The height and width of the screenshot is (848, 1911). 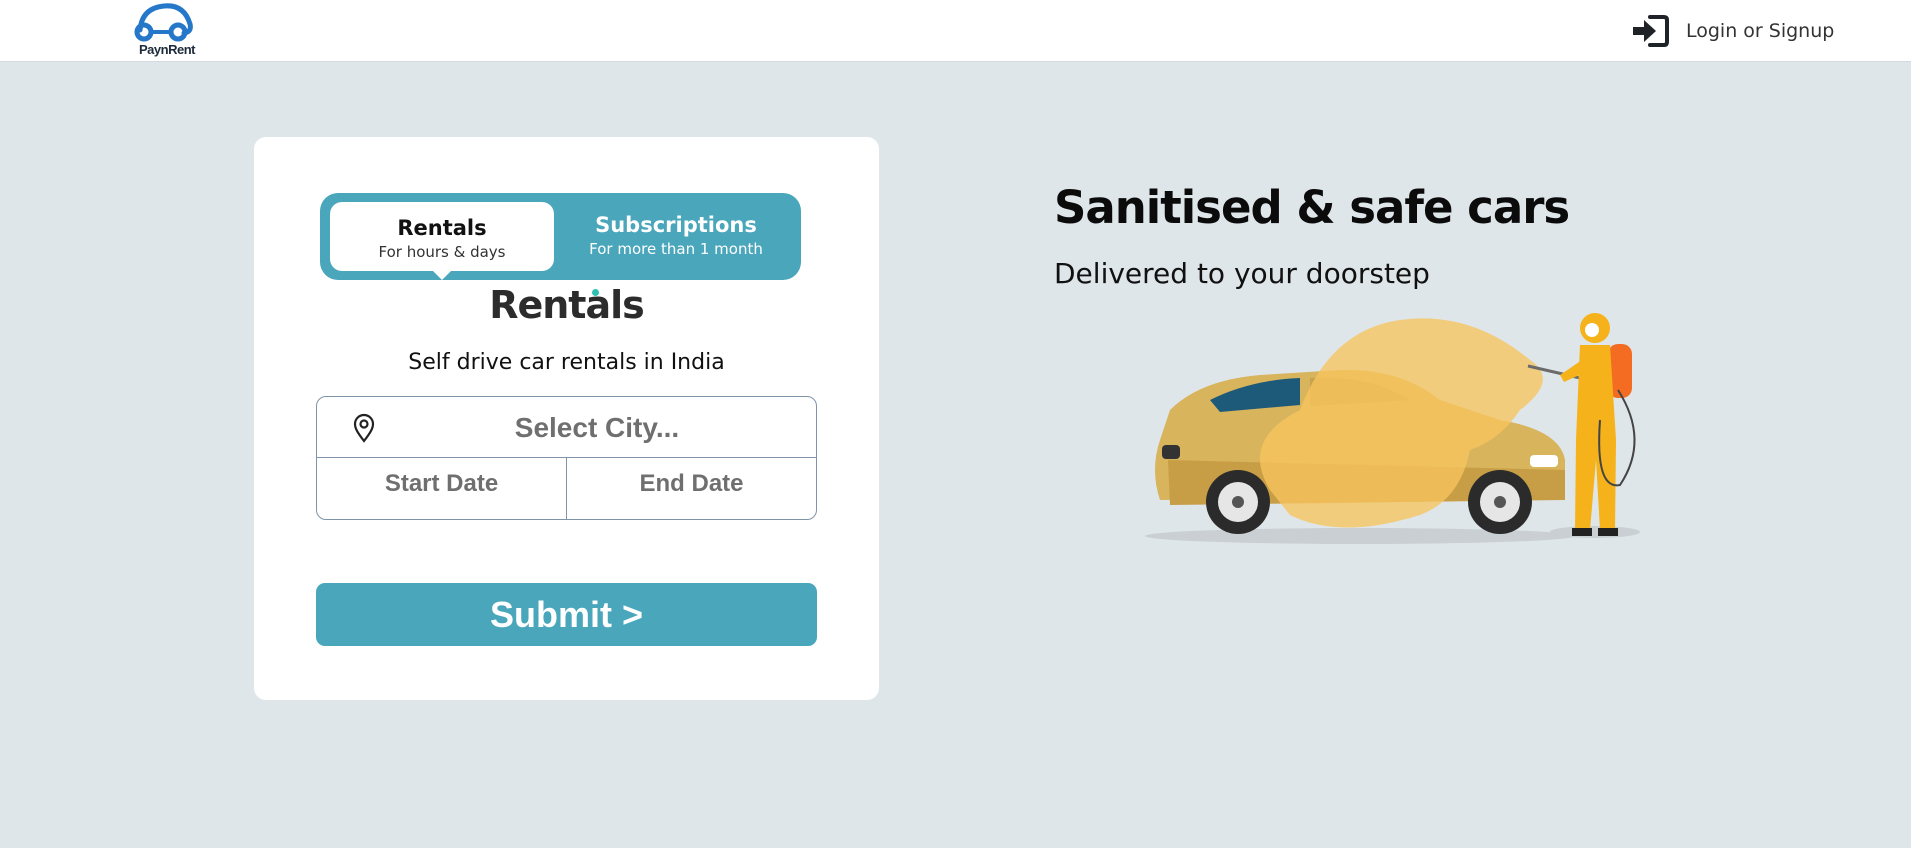 I want to click on tagline: Self drive car rentals in India, so click(x=566, y=362).